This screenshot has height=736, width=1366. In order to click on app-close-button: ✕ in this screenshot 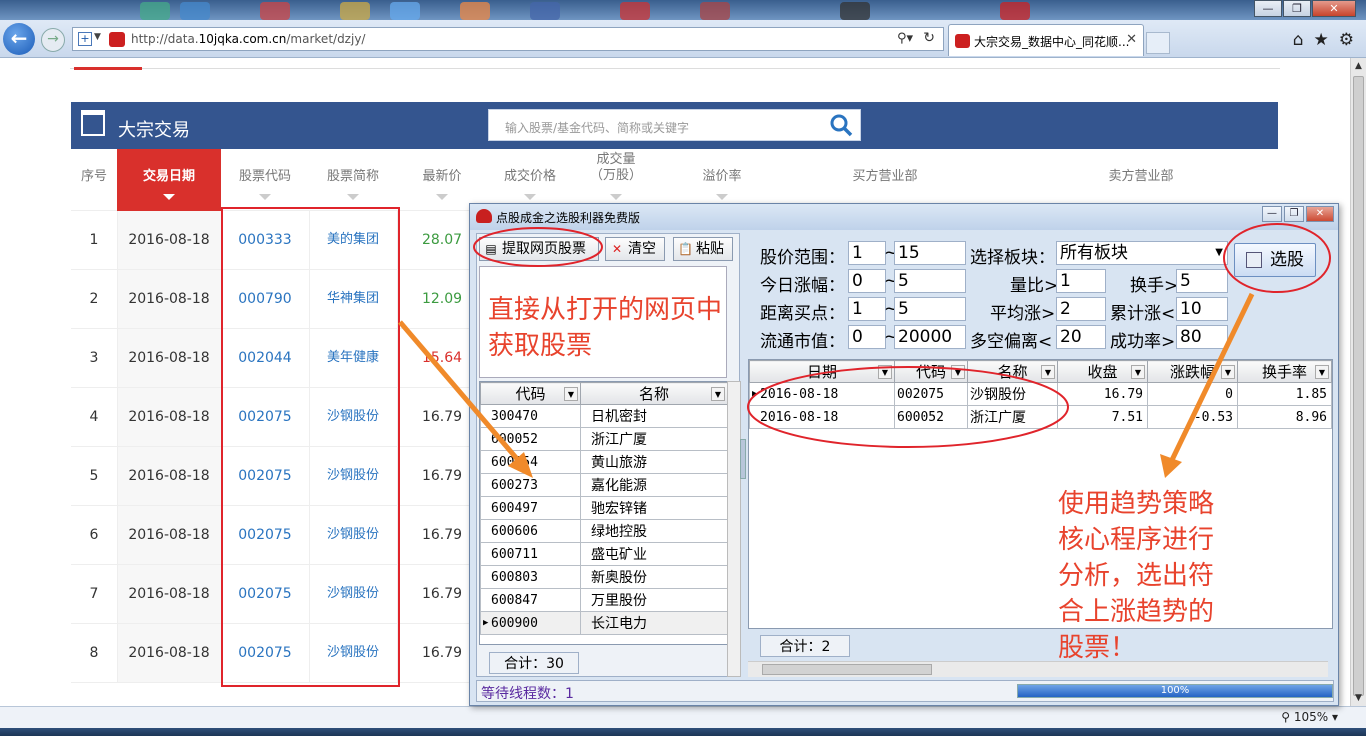, I will do `click(1320, 214)`.